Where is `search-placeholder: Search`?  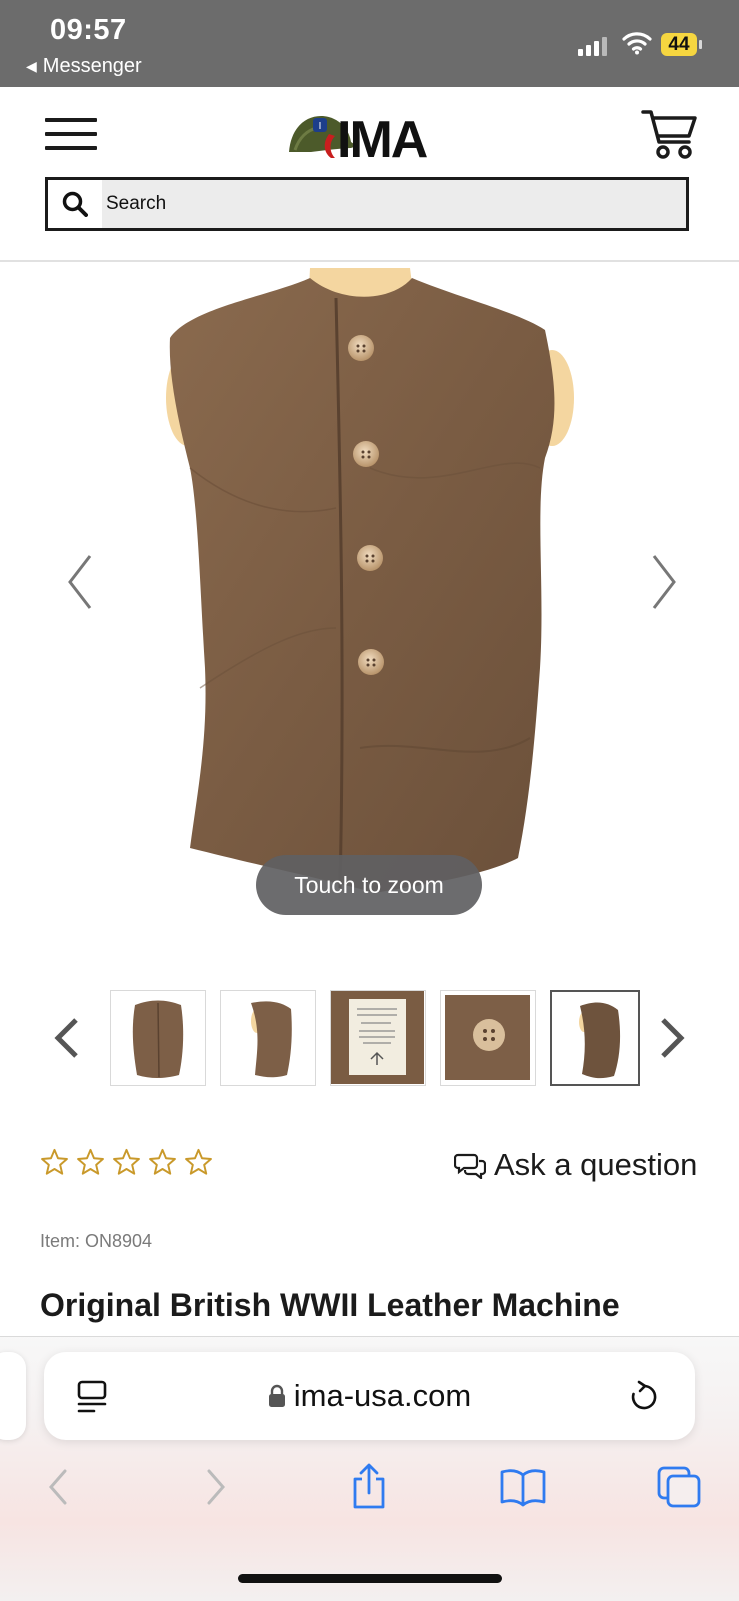 search-placeholder: Search is located at coordinates (136, 203).